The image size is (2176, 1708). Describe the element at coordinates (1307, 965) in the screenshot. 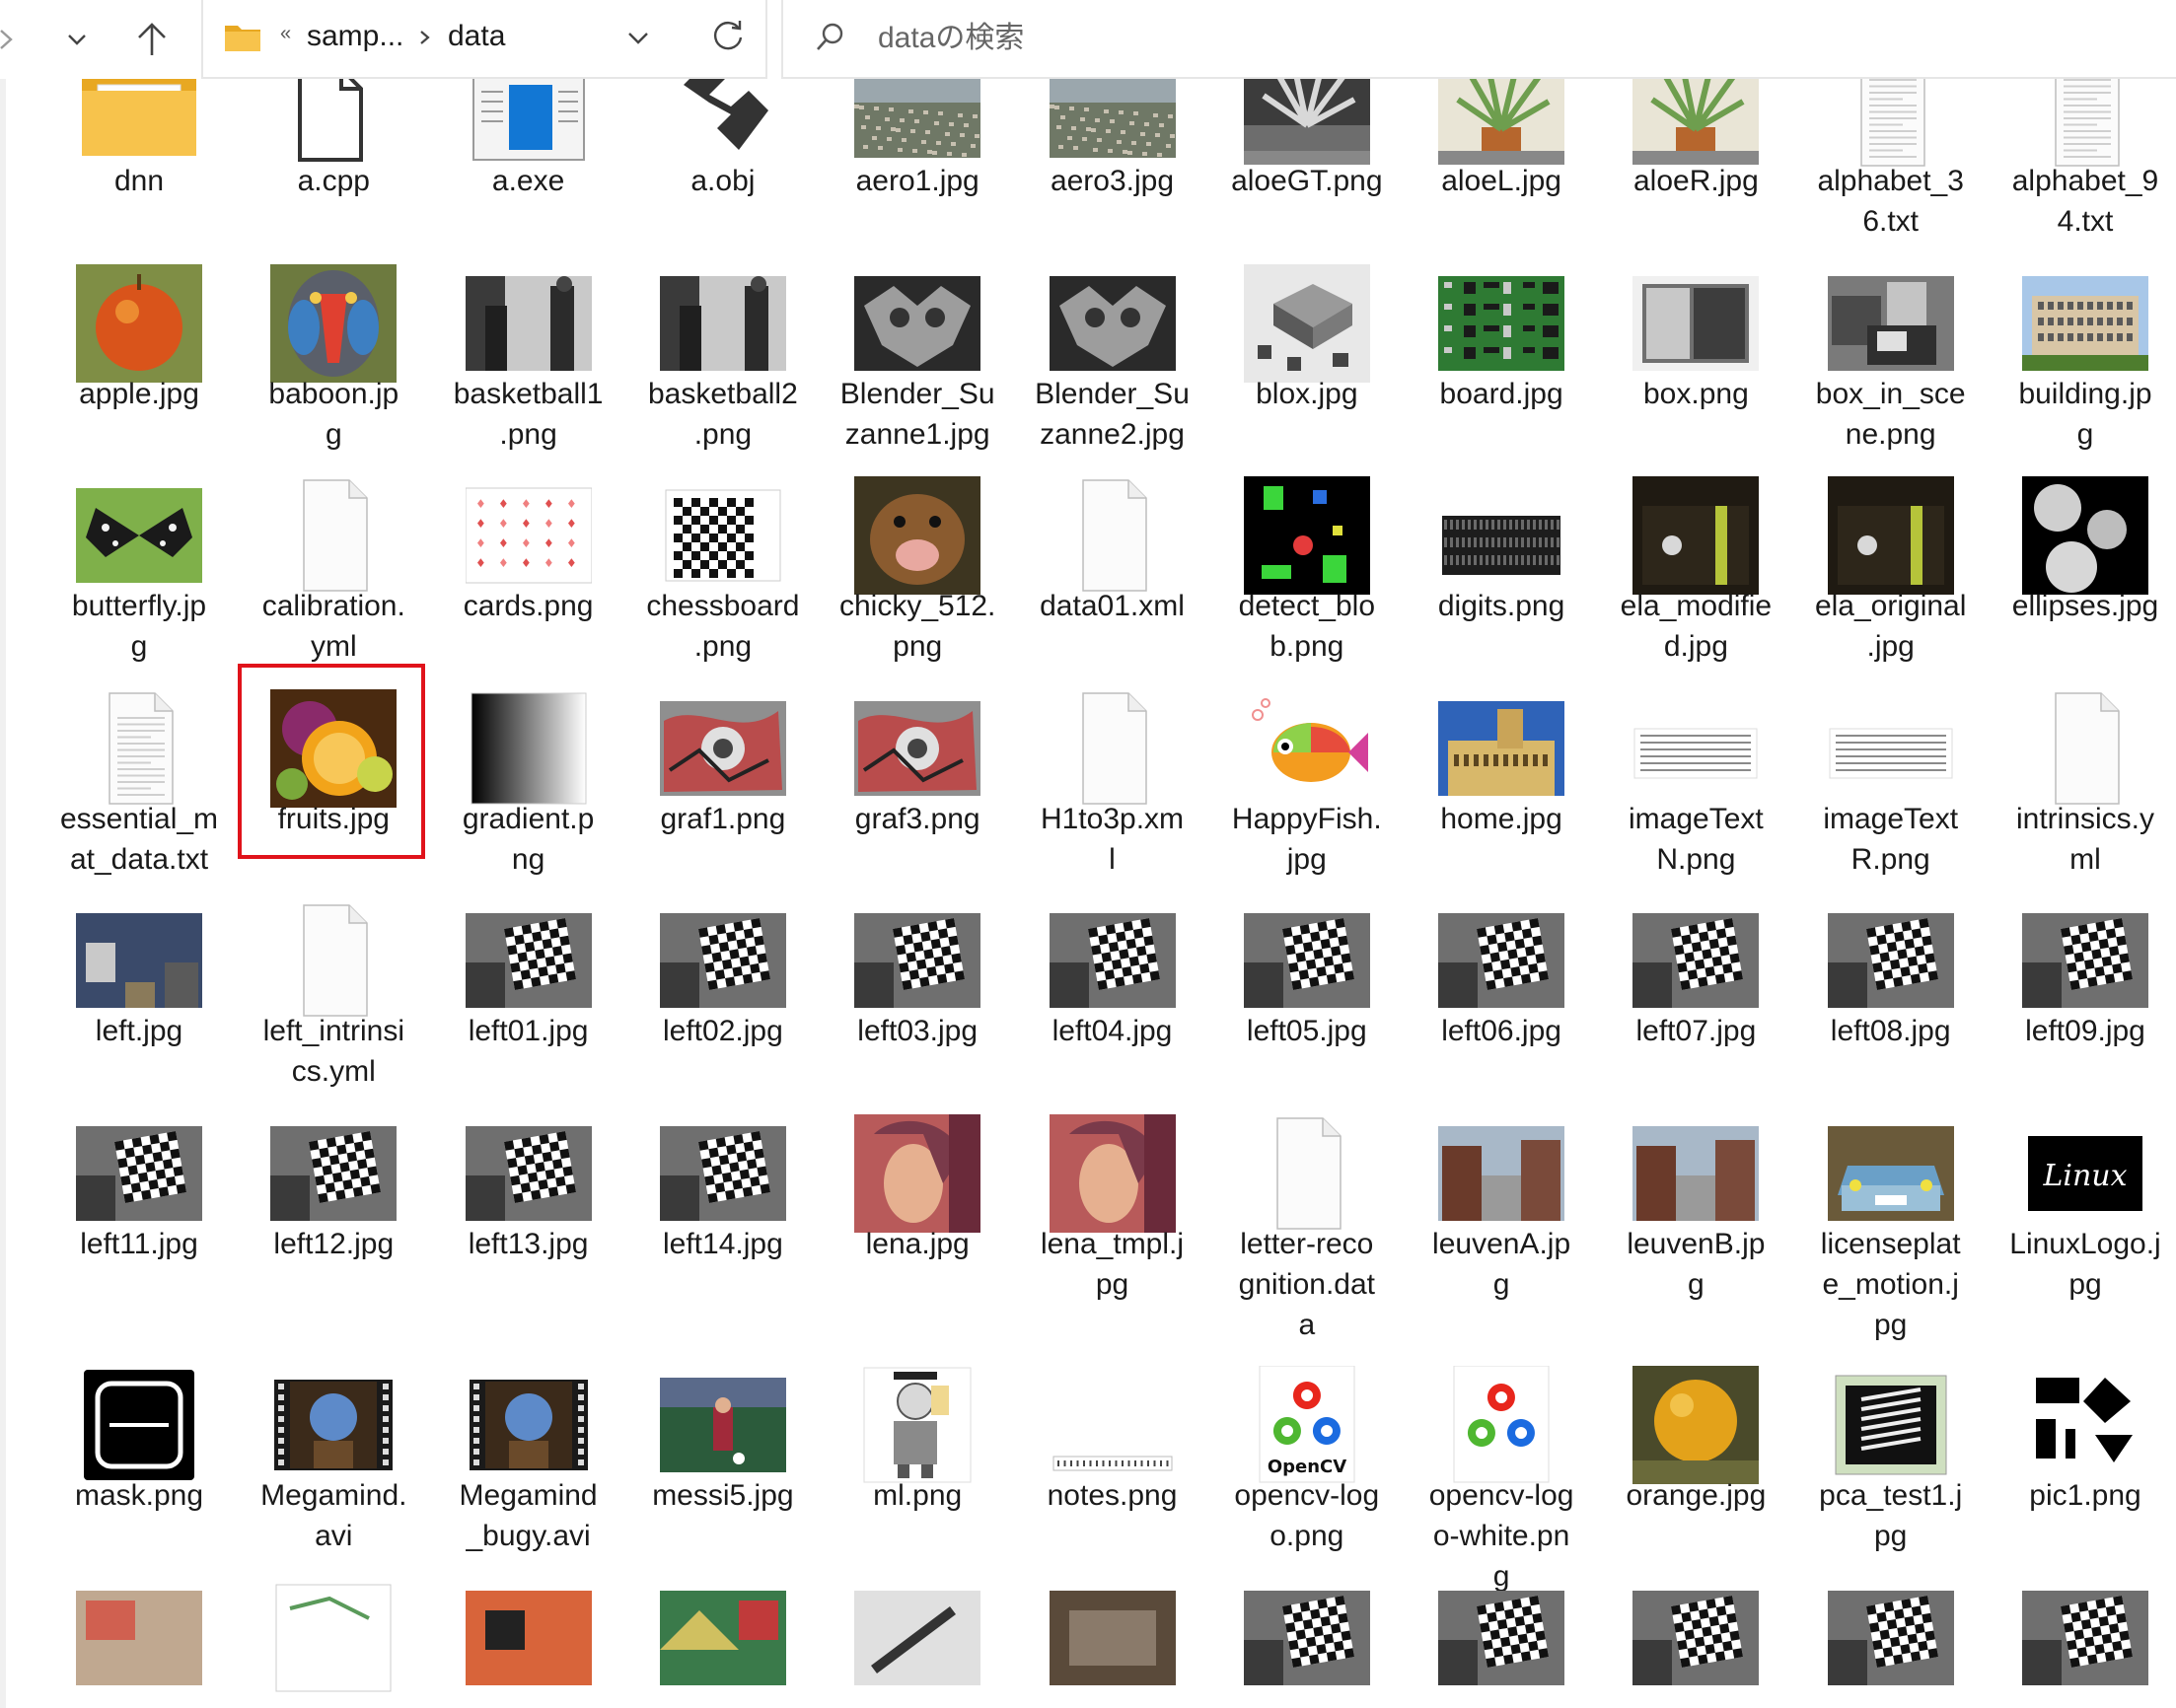

I see `file-item: left05.jpg` at that location.